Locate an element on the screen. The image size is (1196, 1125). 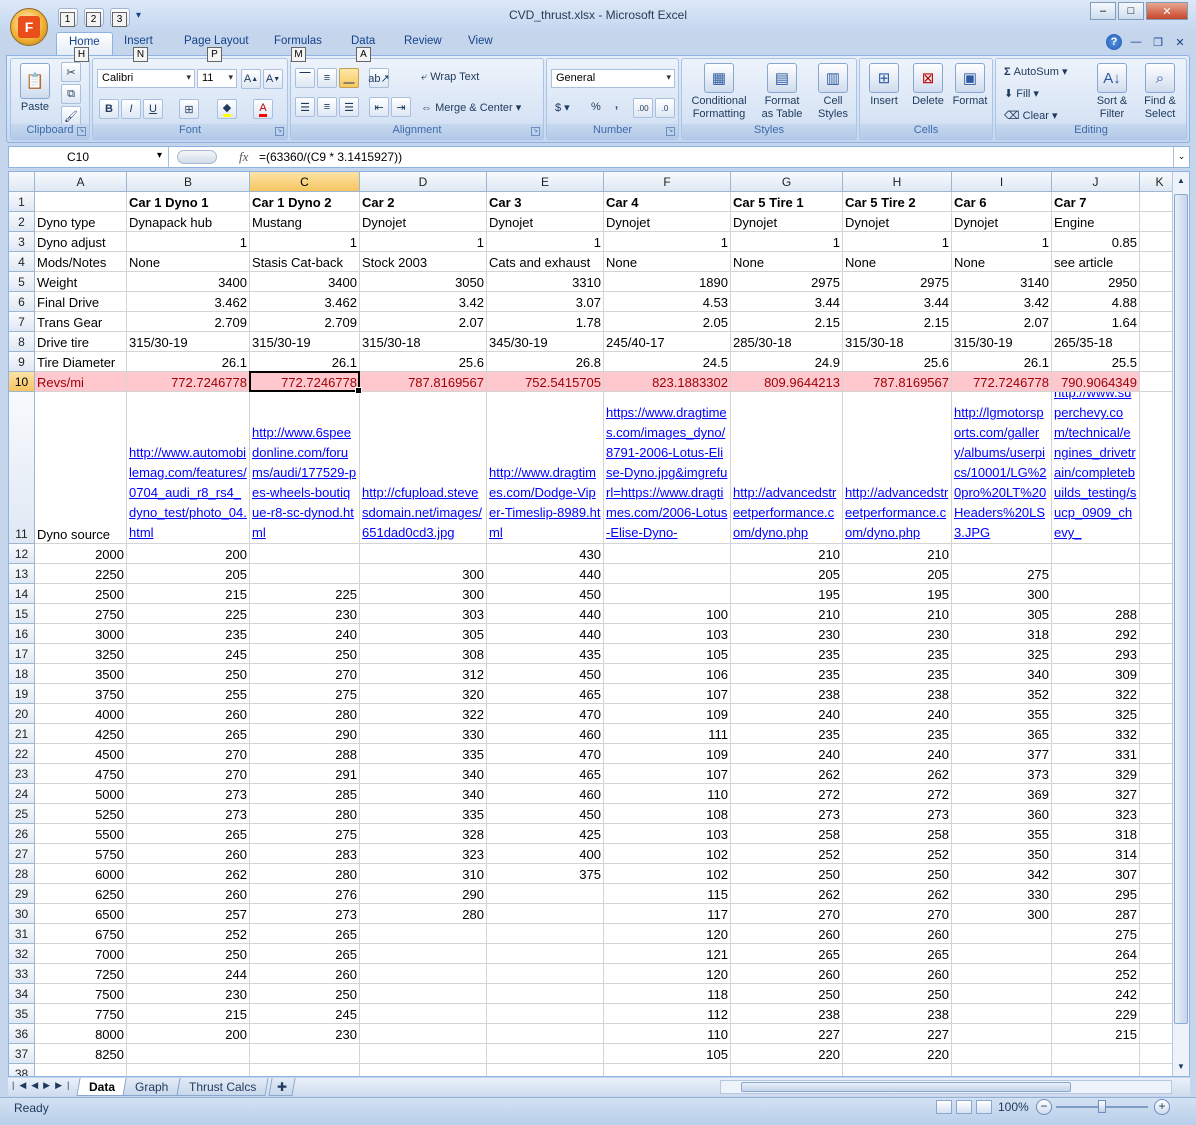
row-header-32: 32 is located at coordinates (22, 954).